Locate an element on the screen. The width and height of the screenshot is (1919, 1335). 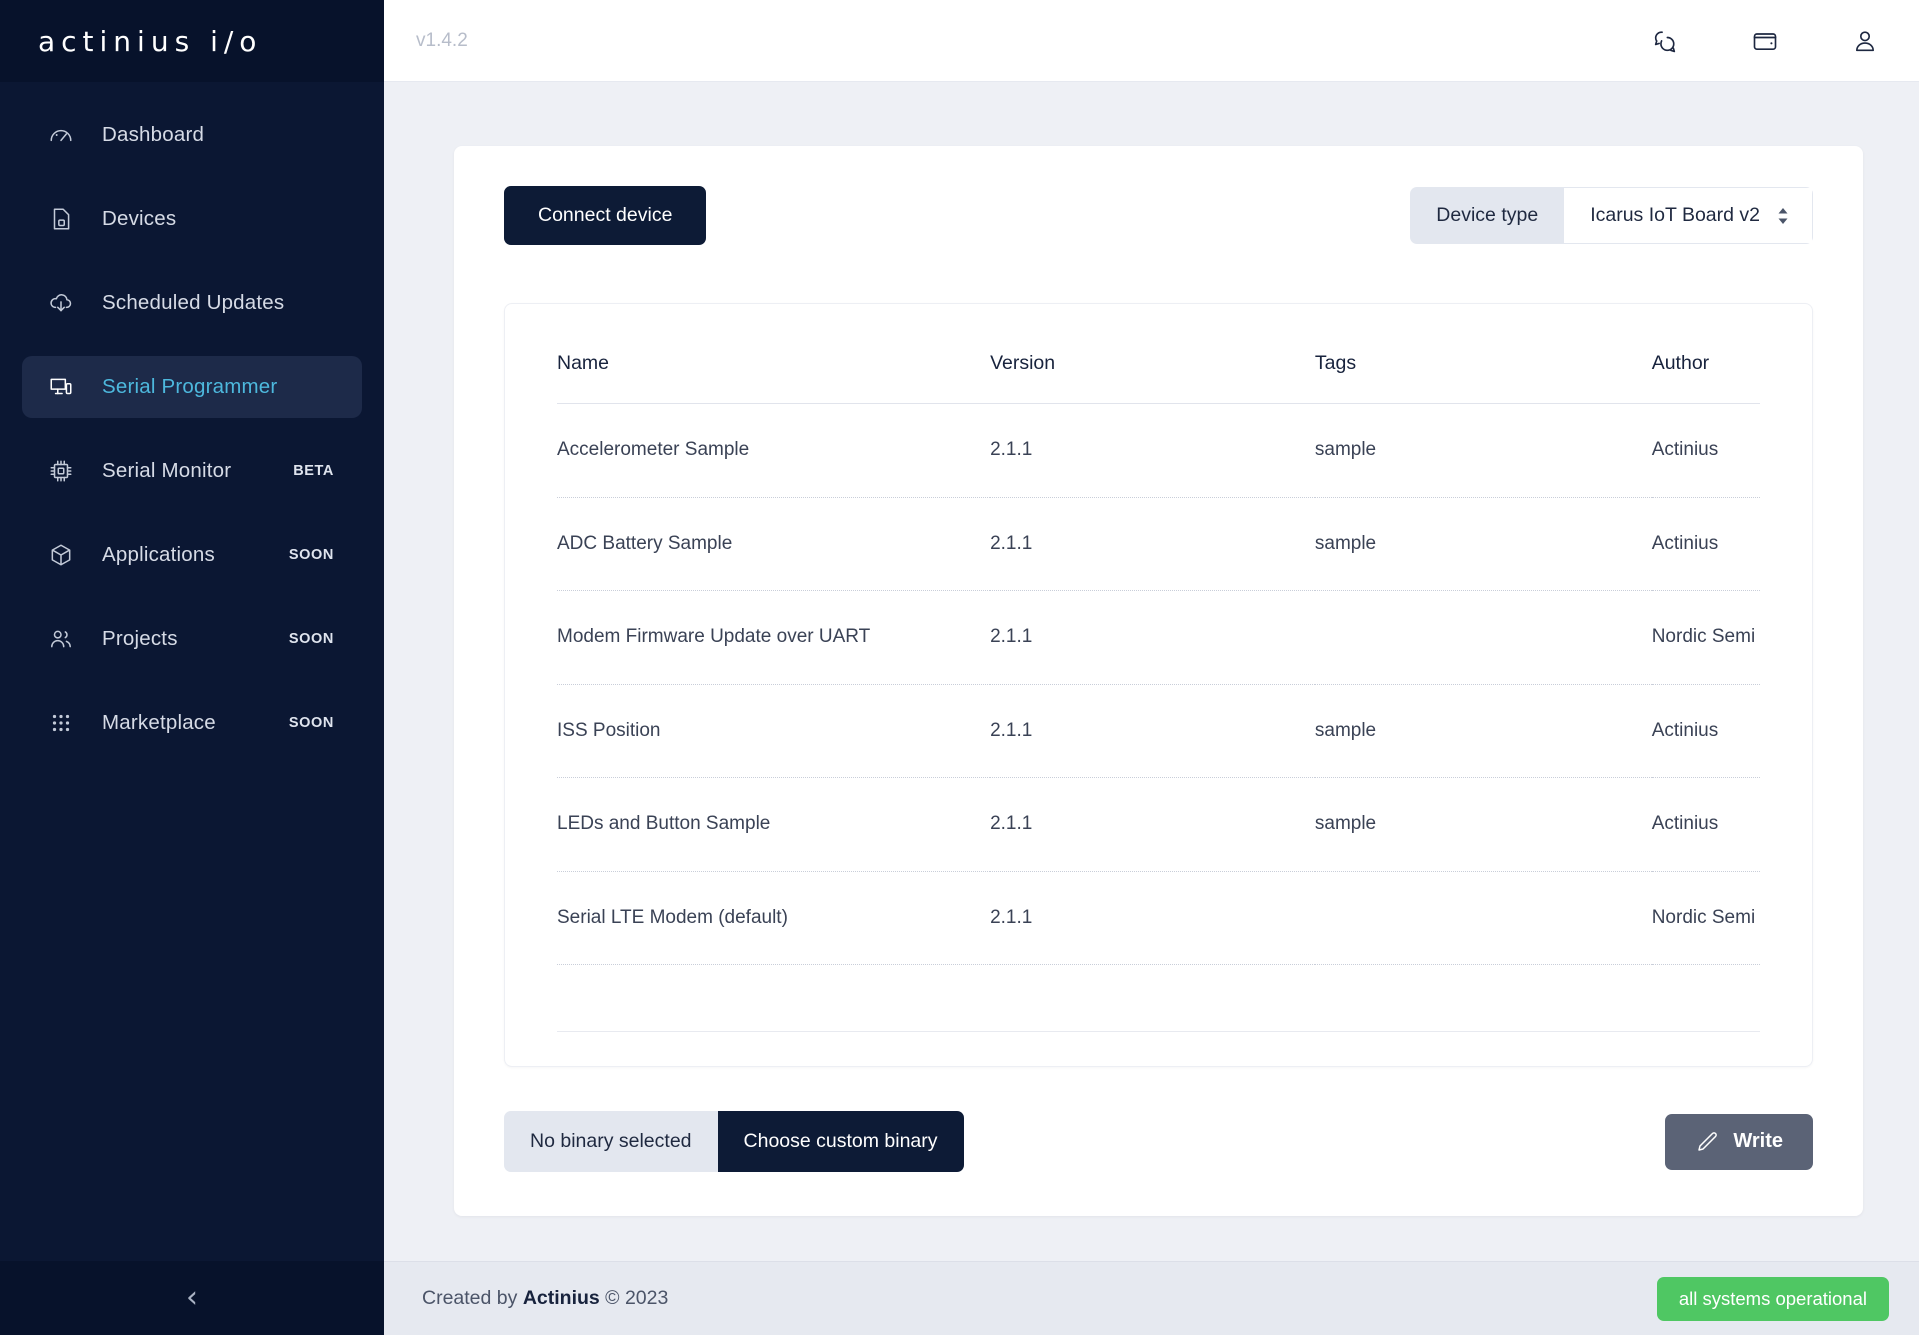
table-row: ISS Position 2.1.1 sample Actinius is located at coordinates (1158, 731).